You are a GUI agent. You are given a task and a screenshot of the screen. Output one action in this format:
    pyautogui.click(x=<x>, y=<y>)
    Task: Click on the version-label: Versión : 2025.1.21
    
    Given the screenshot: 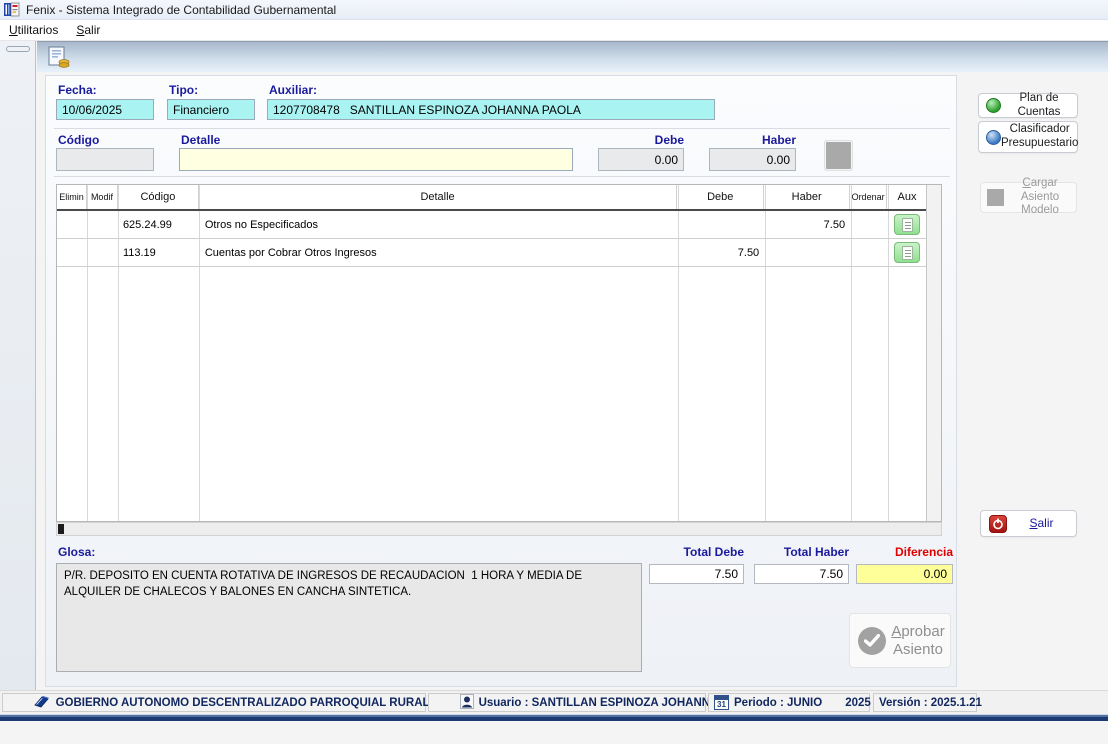 What is the action you would take?
    pyautogui.click(x=930, y=702)
    